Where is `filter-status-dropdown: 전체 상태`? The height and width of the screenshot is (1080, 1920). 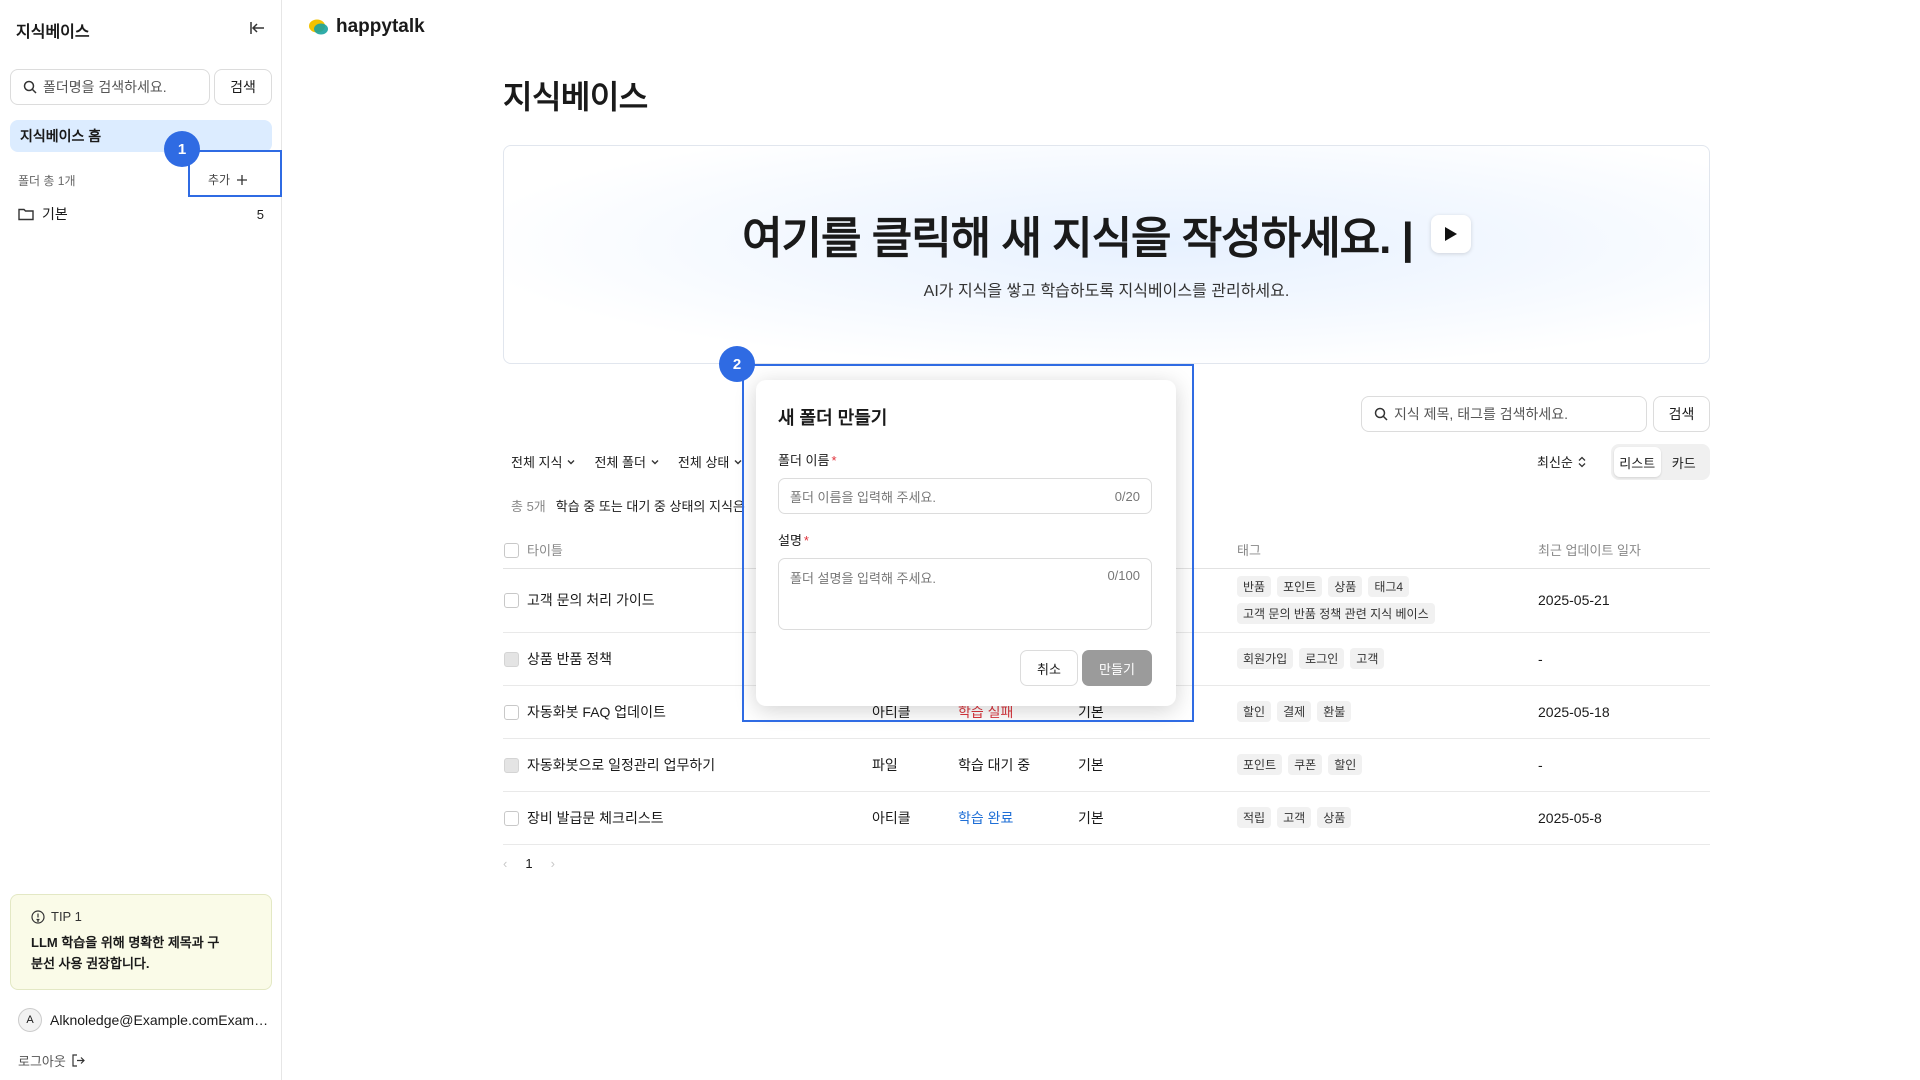
filter-status-dropdown: 전체 상태 is located at coordinates (710, 461).